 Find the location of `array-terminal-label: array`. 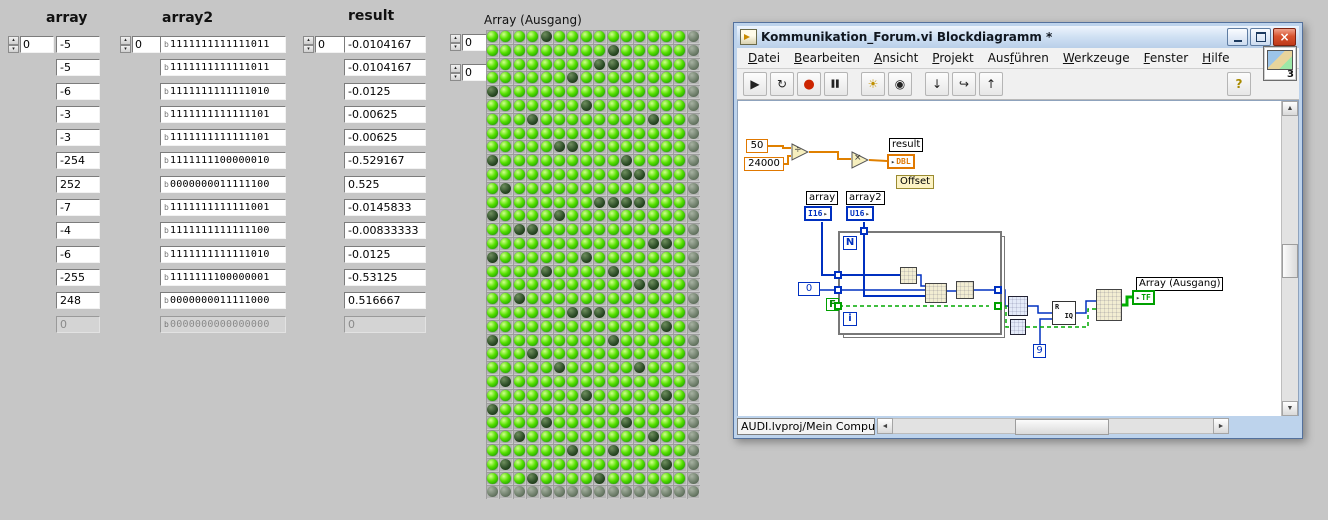

array-terminal-label: array is located at coordinates (822, 198).